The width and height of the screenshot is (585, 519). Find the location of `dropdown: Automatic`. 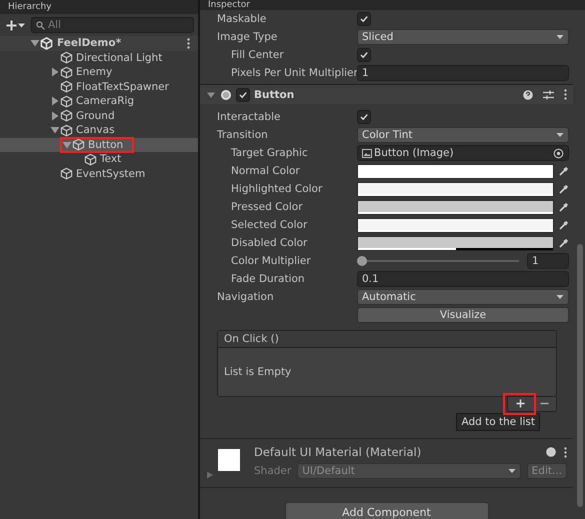

dropdown: Automatic is located at coordinates (463, 297).